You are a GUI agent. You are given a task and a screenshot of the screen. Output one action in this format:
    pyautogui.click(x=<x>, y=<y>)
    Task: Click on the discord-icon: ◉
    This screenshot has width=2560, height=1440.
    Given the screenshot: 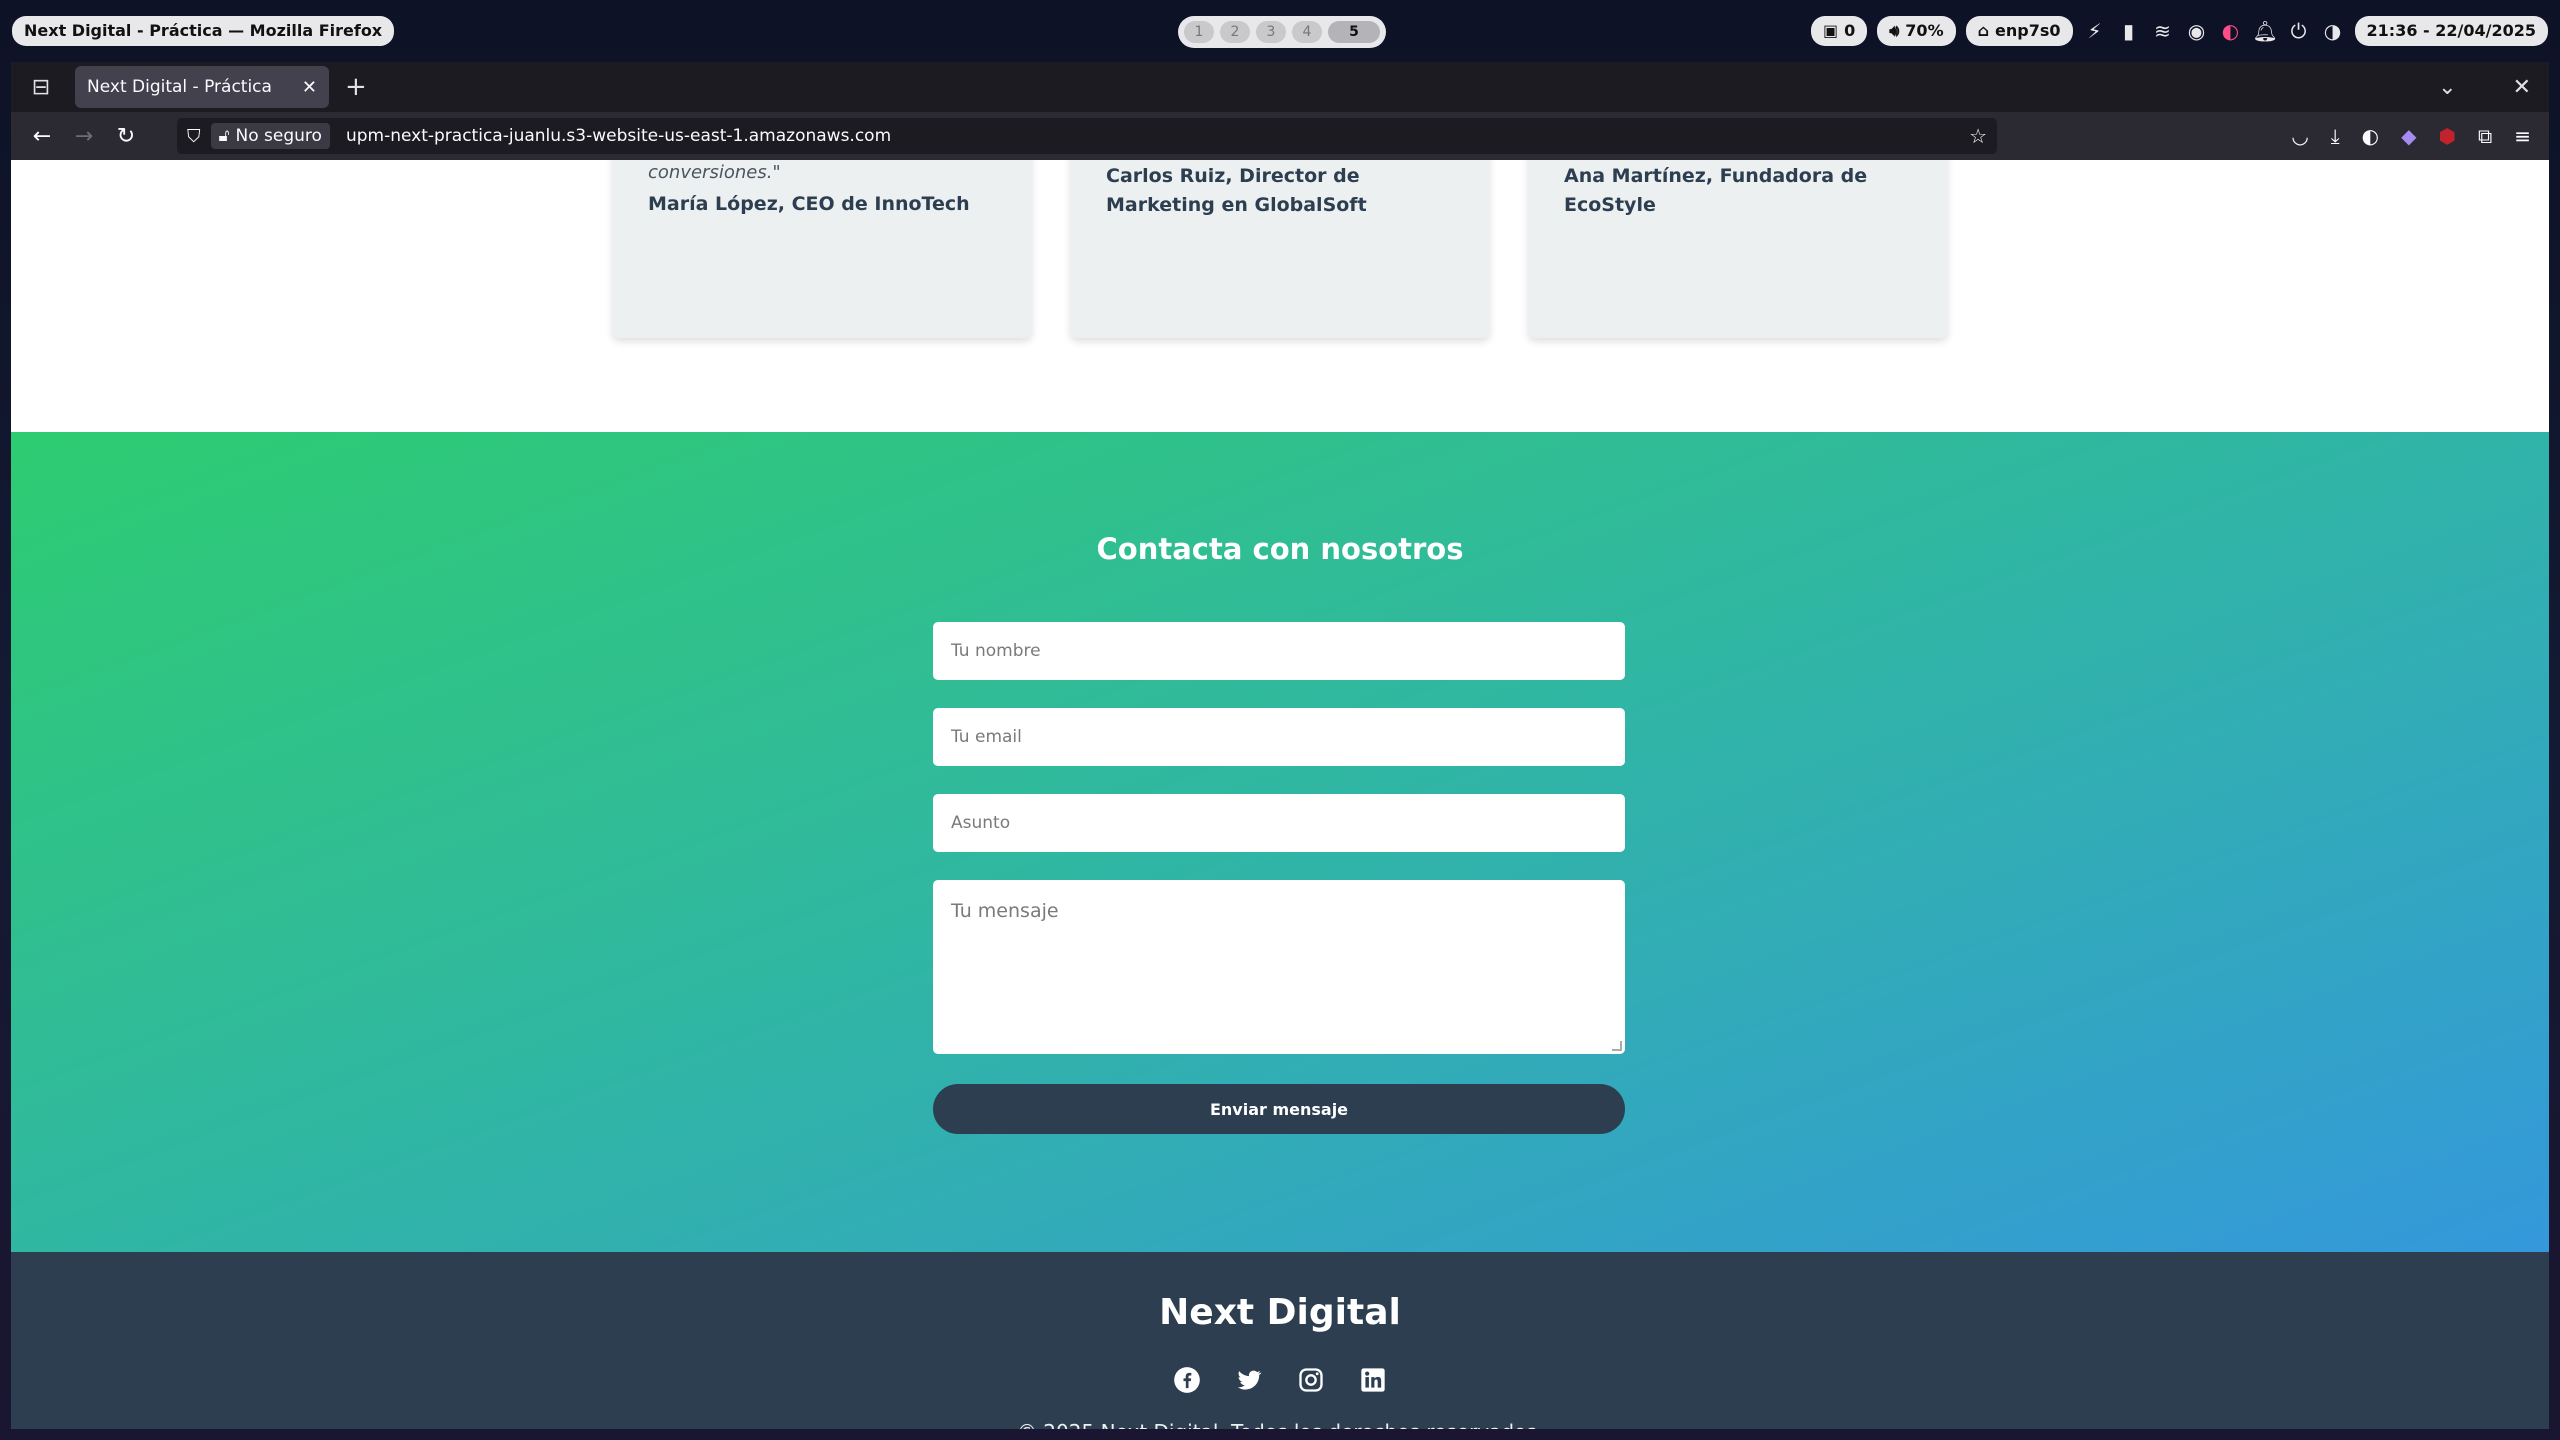 What is the action you would take?
    pyautogui.click(x=2197, y=31)
    